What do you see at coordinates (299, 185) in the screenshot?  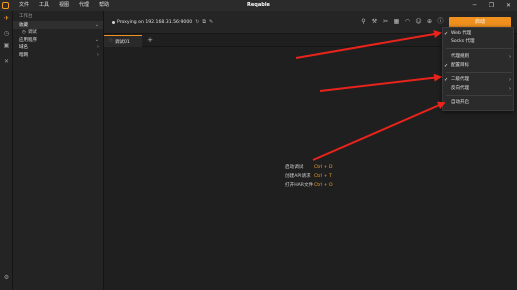 I see `hint-label: 打开HAR文件` at bounding box center [299, 185].